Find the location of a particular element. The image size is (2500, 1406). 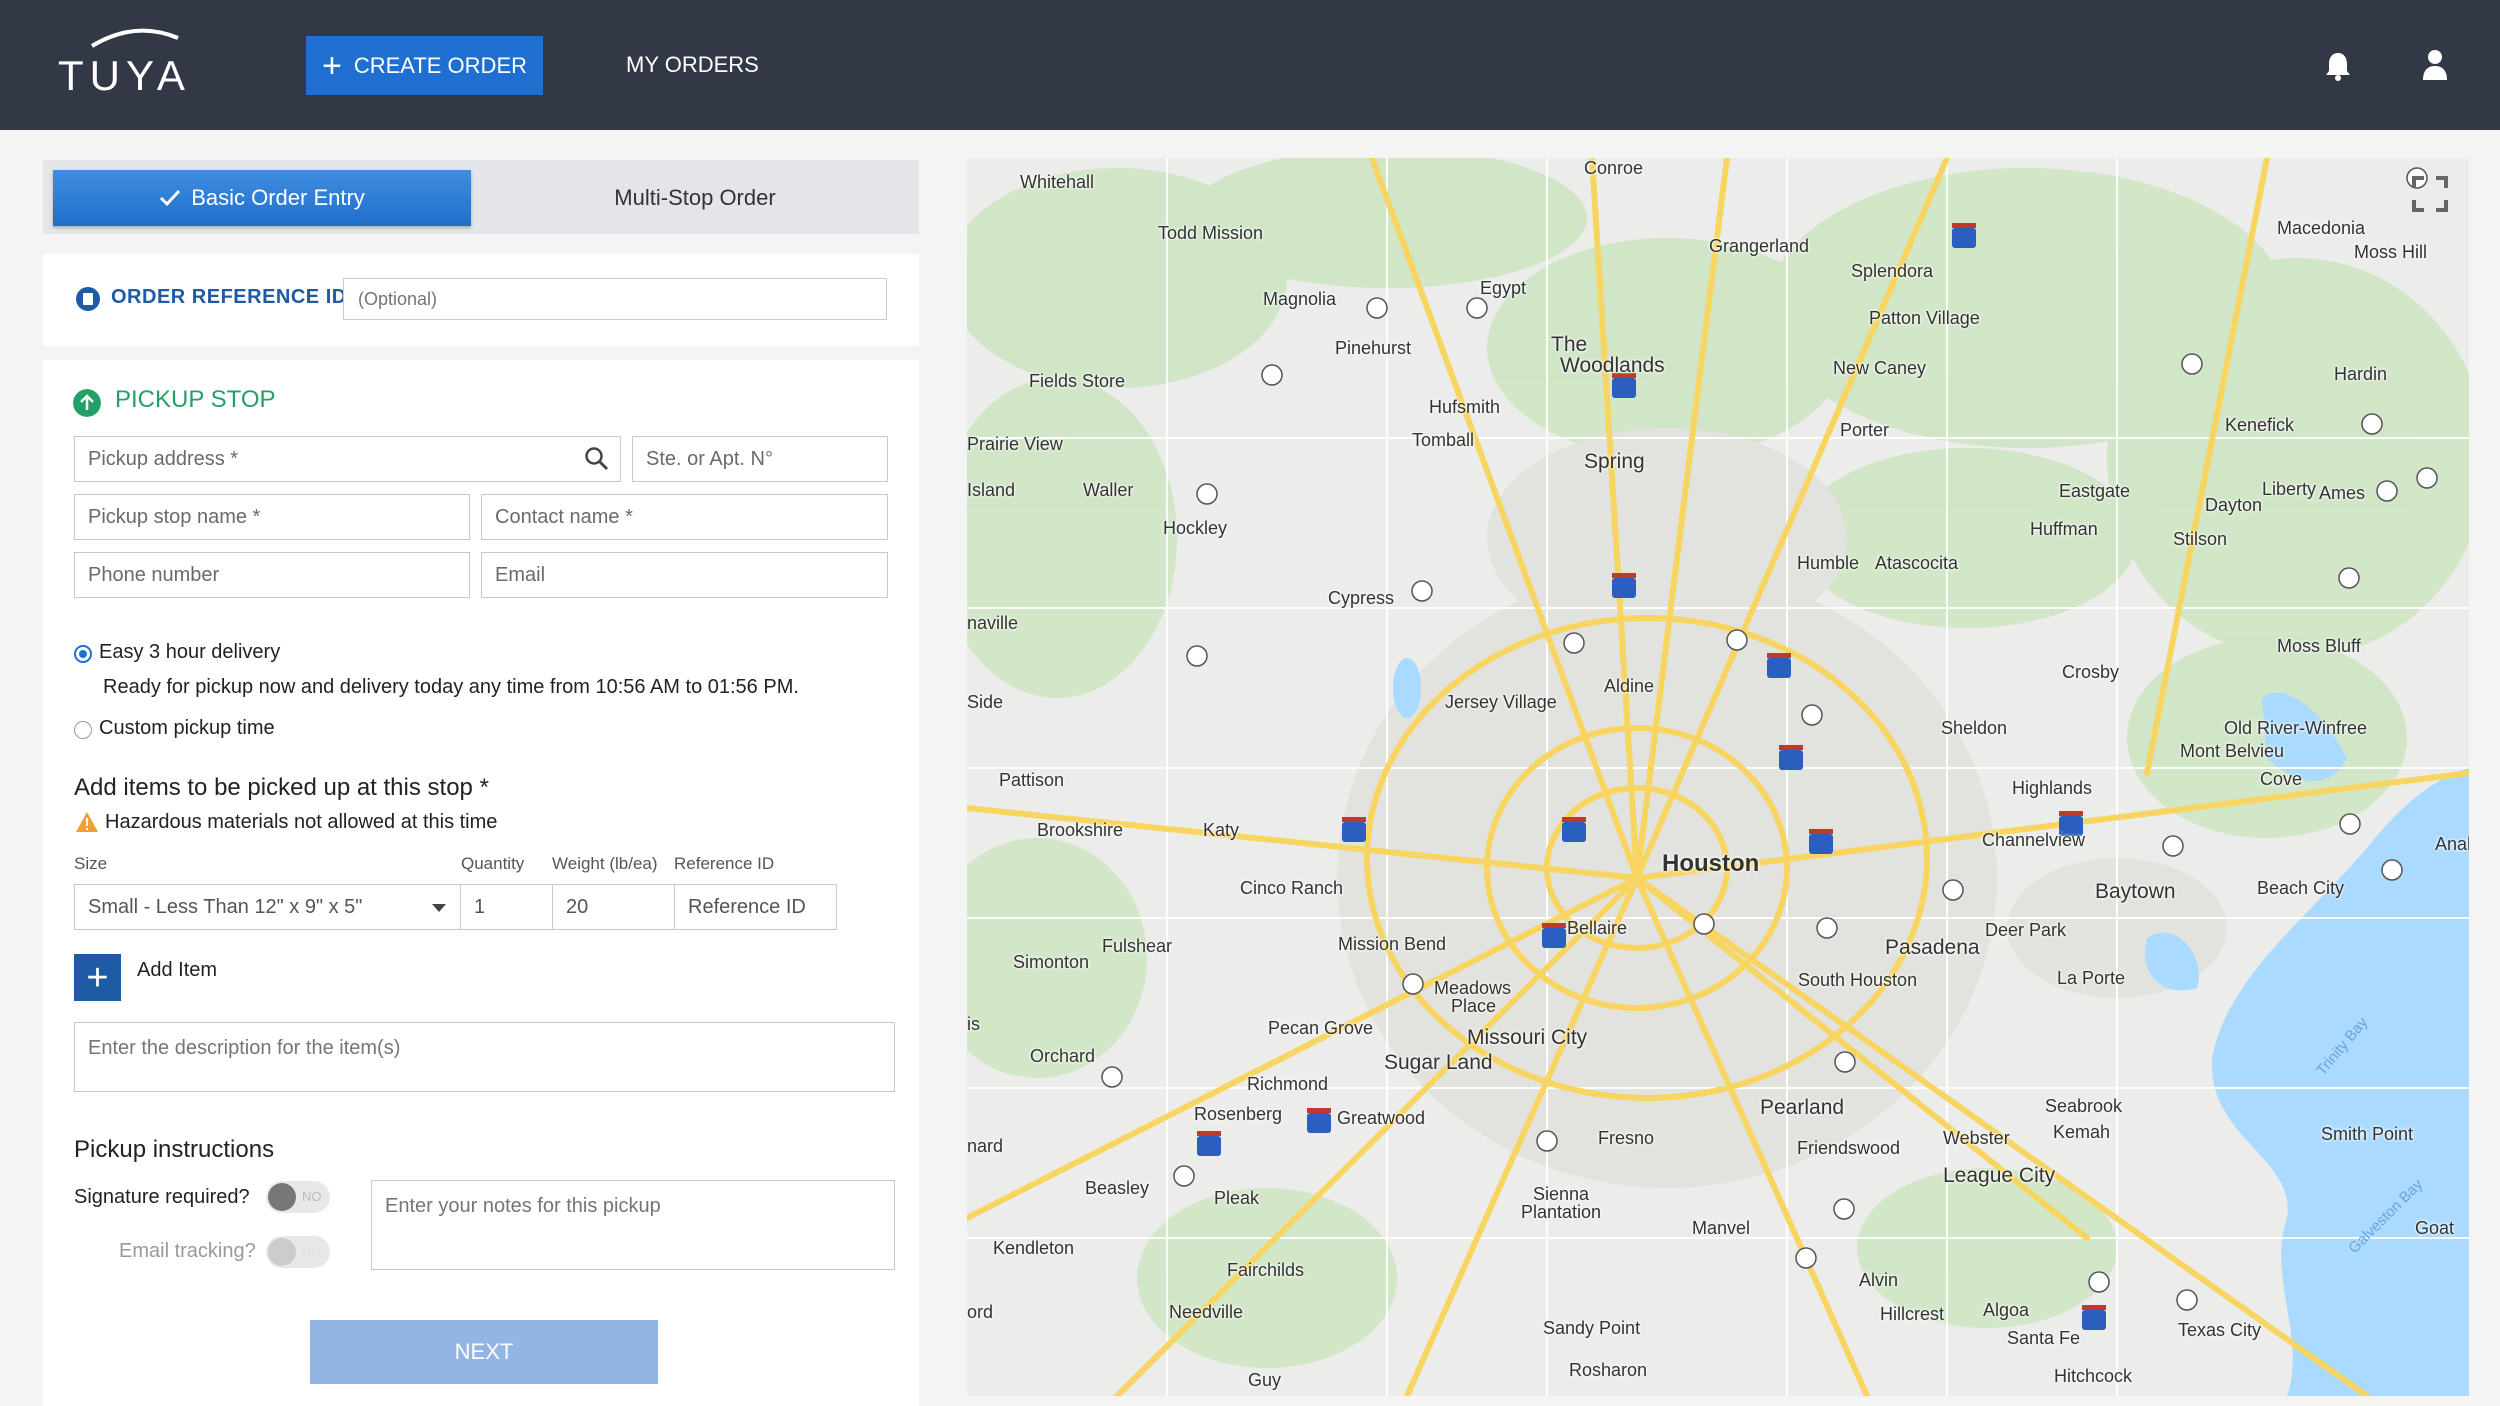

map-label: Kendleton is located at coordinates (1034, 1248).